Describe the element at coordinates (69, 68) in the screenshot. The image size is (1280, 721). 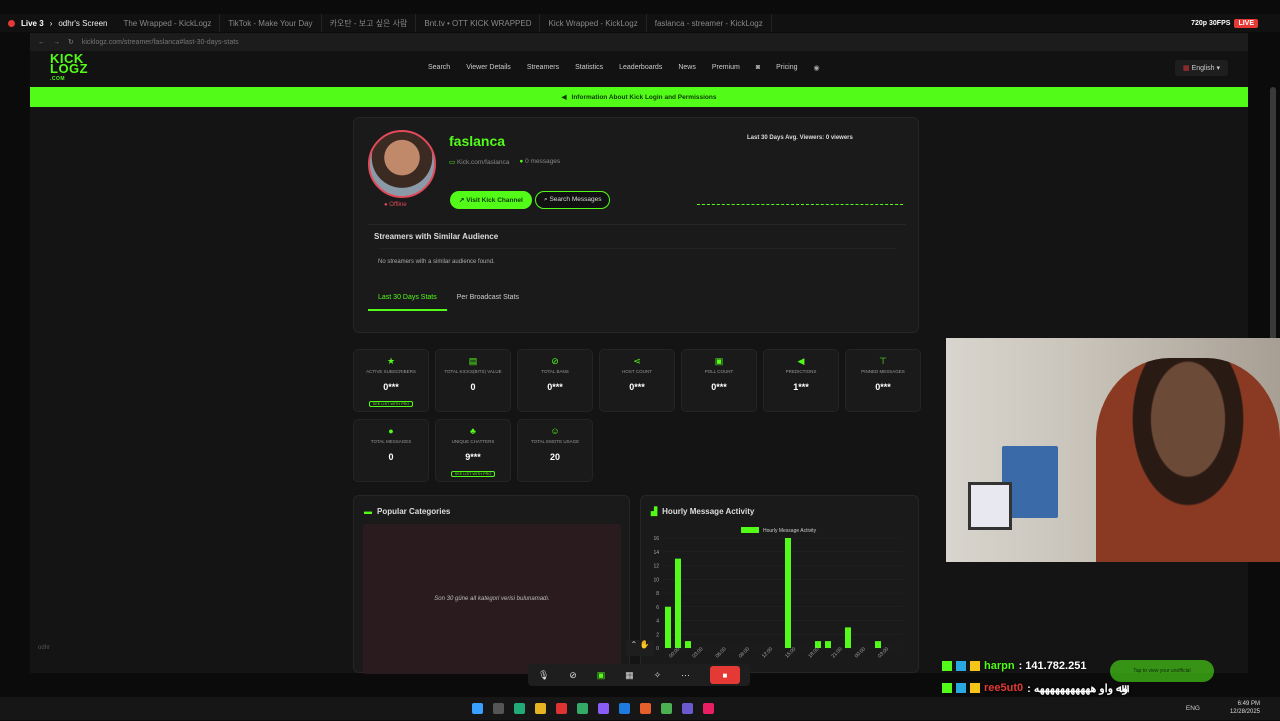
I see `kicklogz-logo: KICK LOGZ .COM` at that location.